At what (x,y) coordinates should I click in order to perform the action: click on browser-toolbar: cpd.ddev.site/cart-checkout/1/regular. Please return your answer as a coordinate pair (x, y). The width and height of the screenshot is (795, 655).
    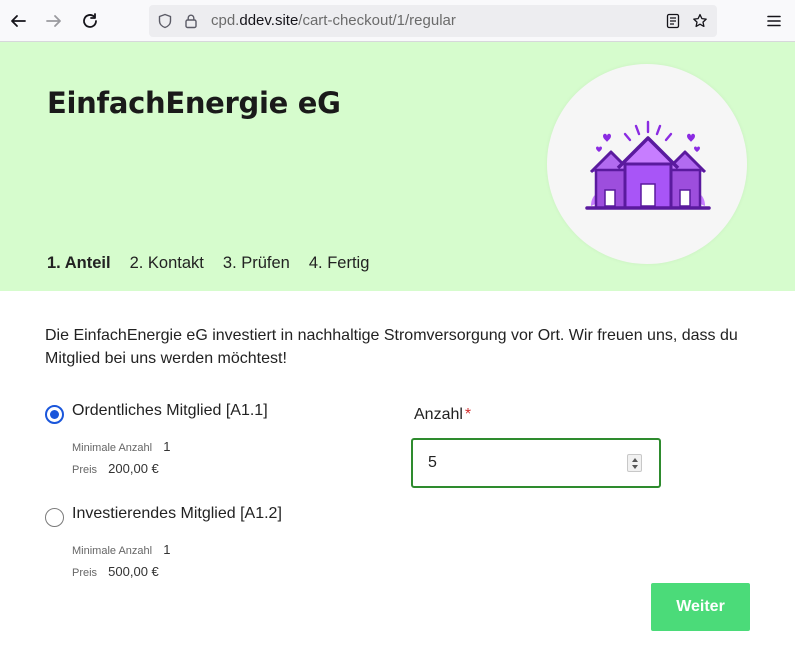
    Looking at the image, I should click on (397, 21).